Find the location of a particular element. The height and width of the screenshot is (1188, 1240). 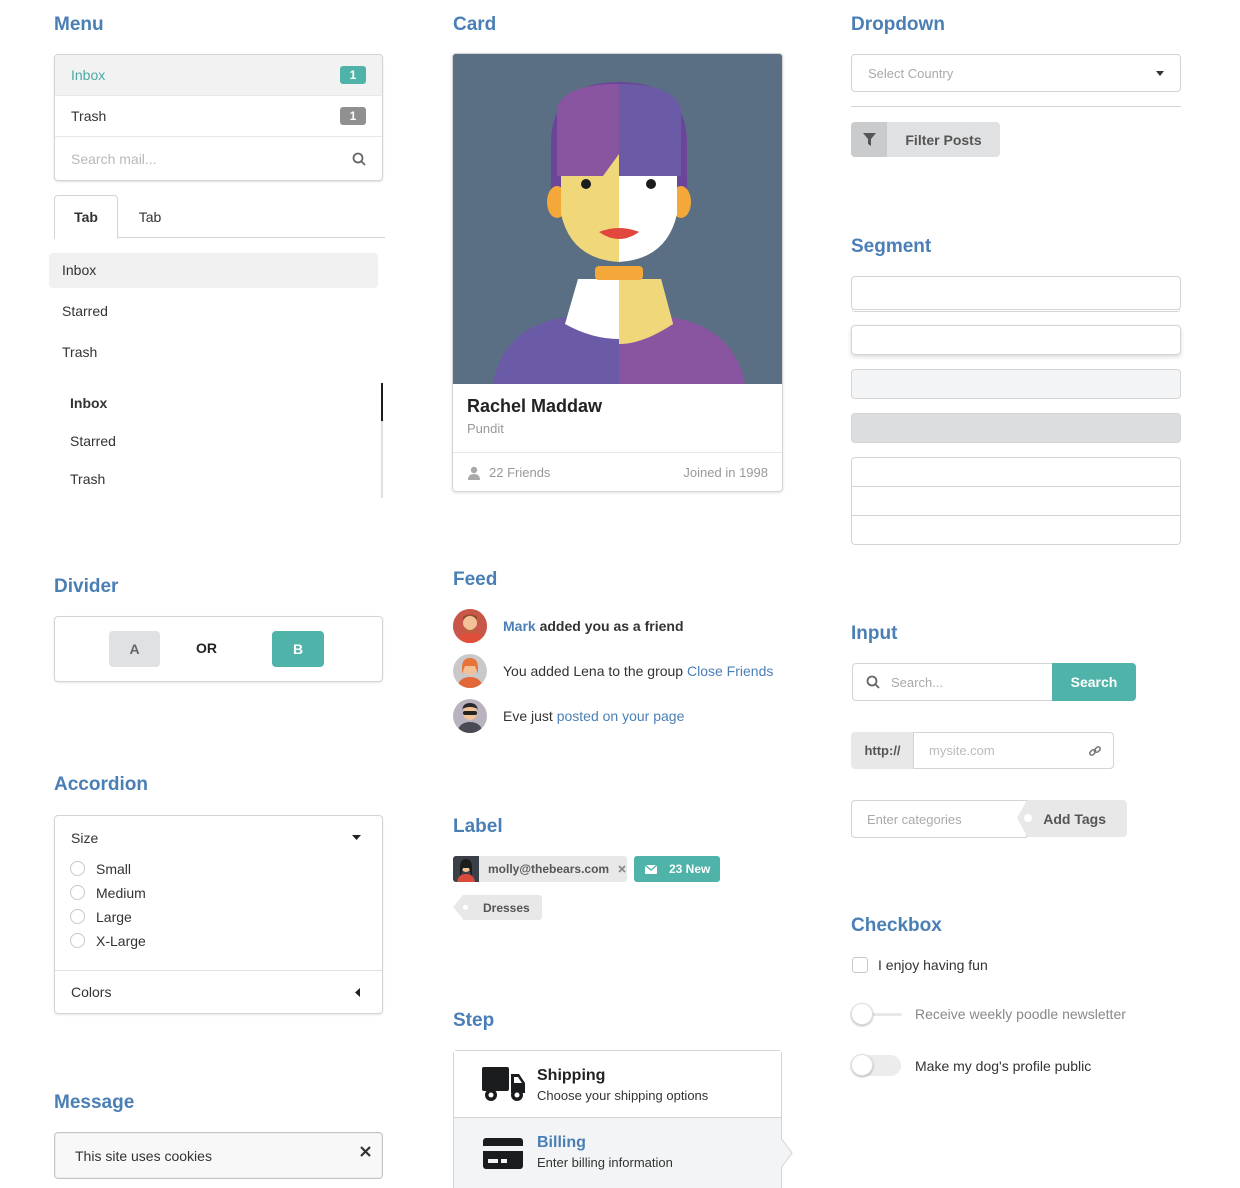

categories-input: Enter categories is located at coordinates (939, 819).